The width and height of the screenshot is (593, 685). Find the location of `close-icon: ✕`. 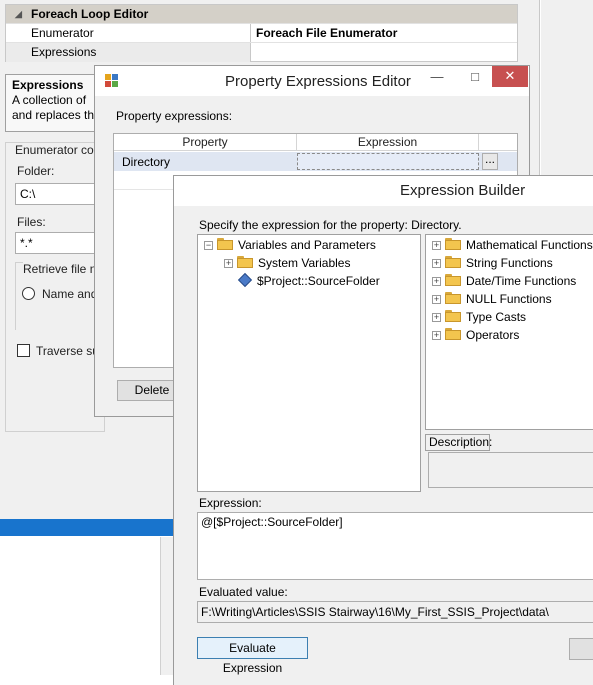

close-icon: ✕ is located at coordinates (510, 76).